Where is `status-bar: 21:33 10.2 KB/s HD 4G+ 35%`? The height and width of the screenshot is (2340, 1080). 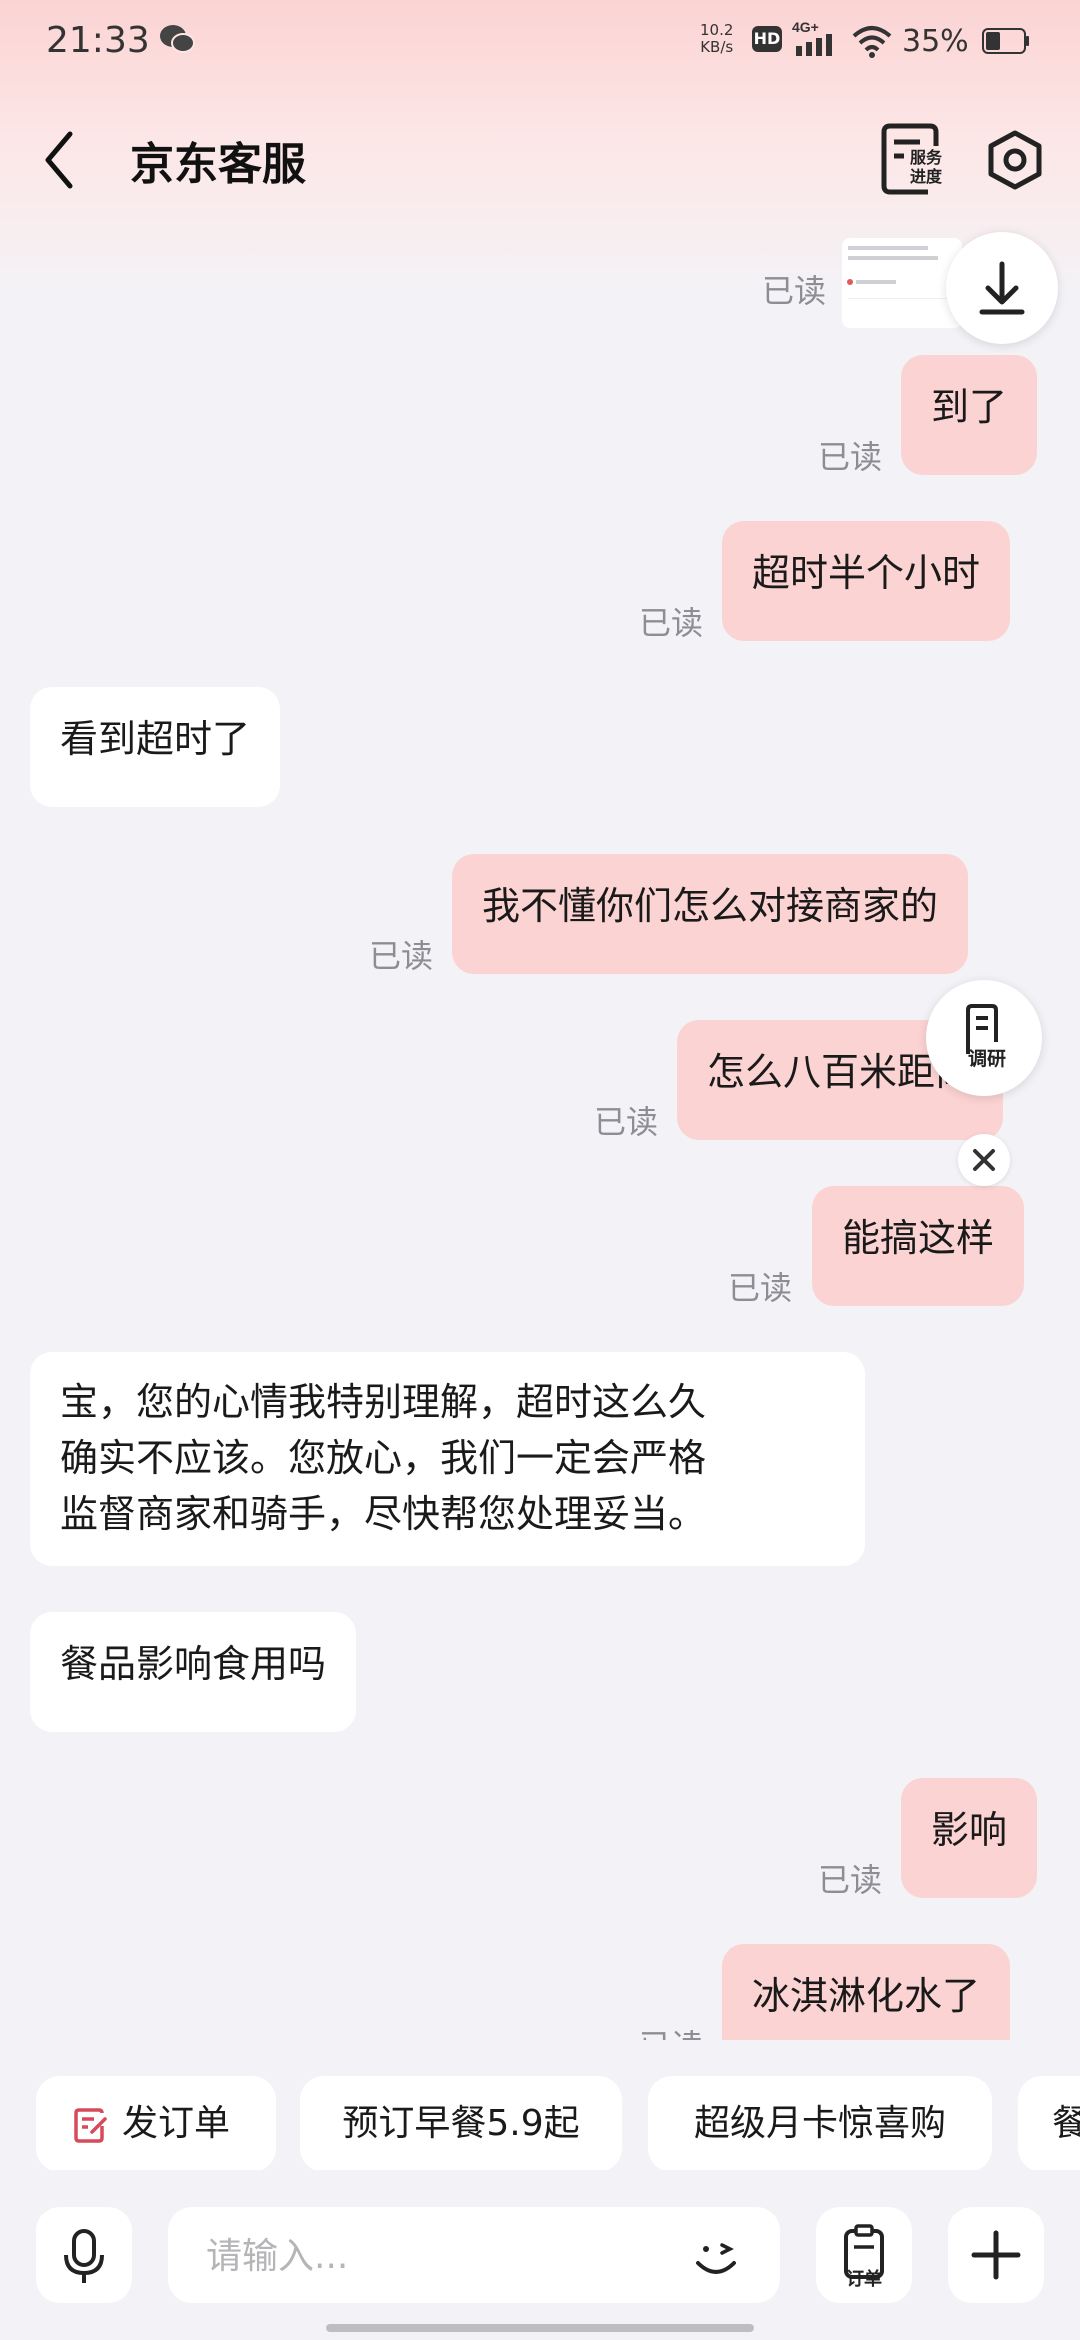 status-bar: 21:33 10.2 KB/s HD 4G+ 35% is located at coordinates (540, 45).